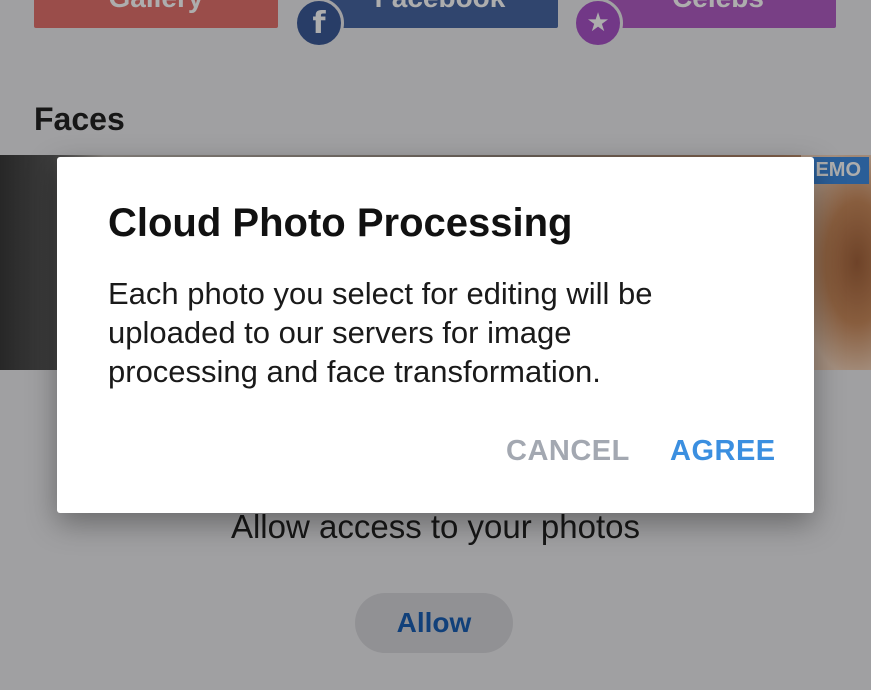  Describe the element at coordinates (340, 223) in the screenshot. I see `dialog-title: Cloud Photo Processing` at that location.